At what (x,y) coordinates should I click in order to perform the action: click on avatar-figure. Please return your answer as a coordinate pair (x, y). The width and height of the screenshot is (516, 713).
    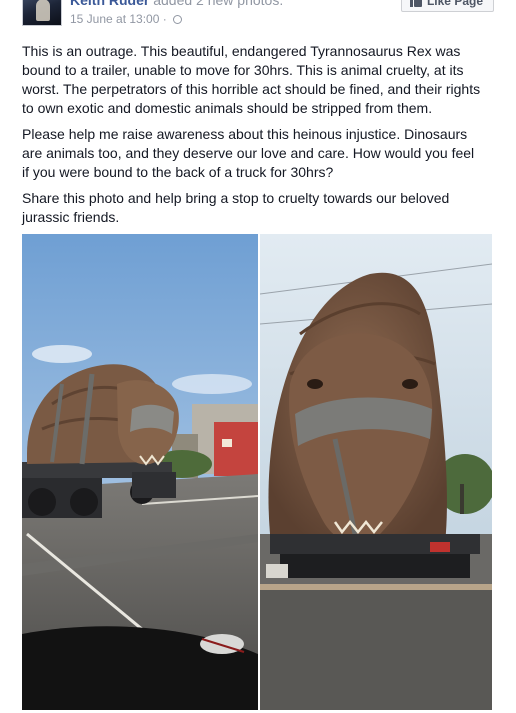
    Looking at the image, I should click on (43, 10).